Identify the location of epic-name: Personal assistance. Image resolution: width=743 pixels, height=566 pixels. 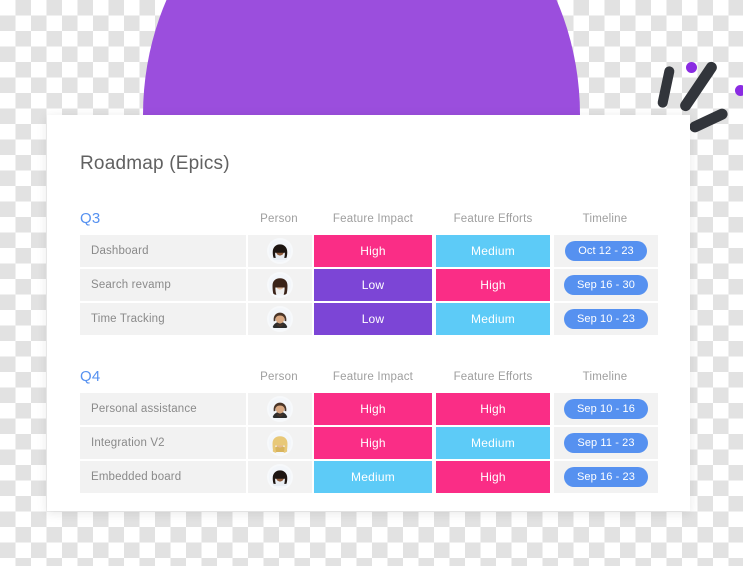
(163, 409).